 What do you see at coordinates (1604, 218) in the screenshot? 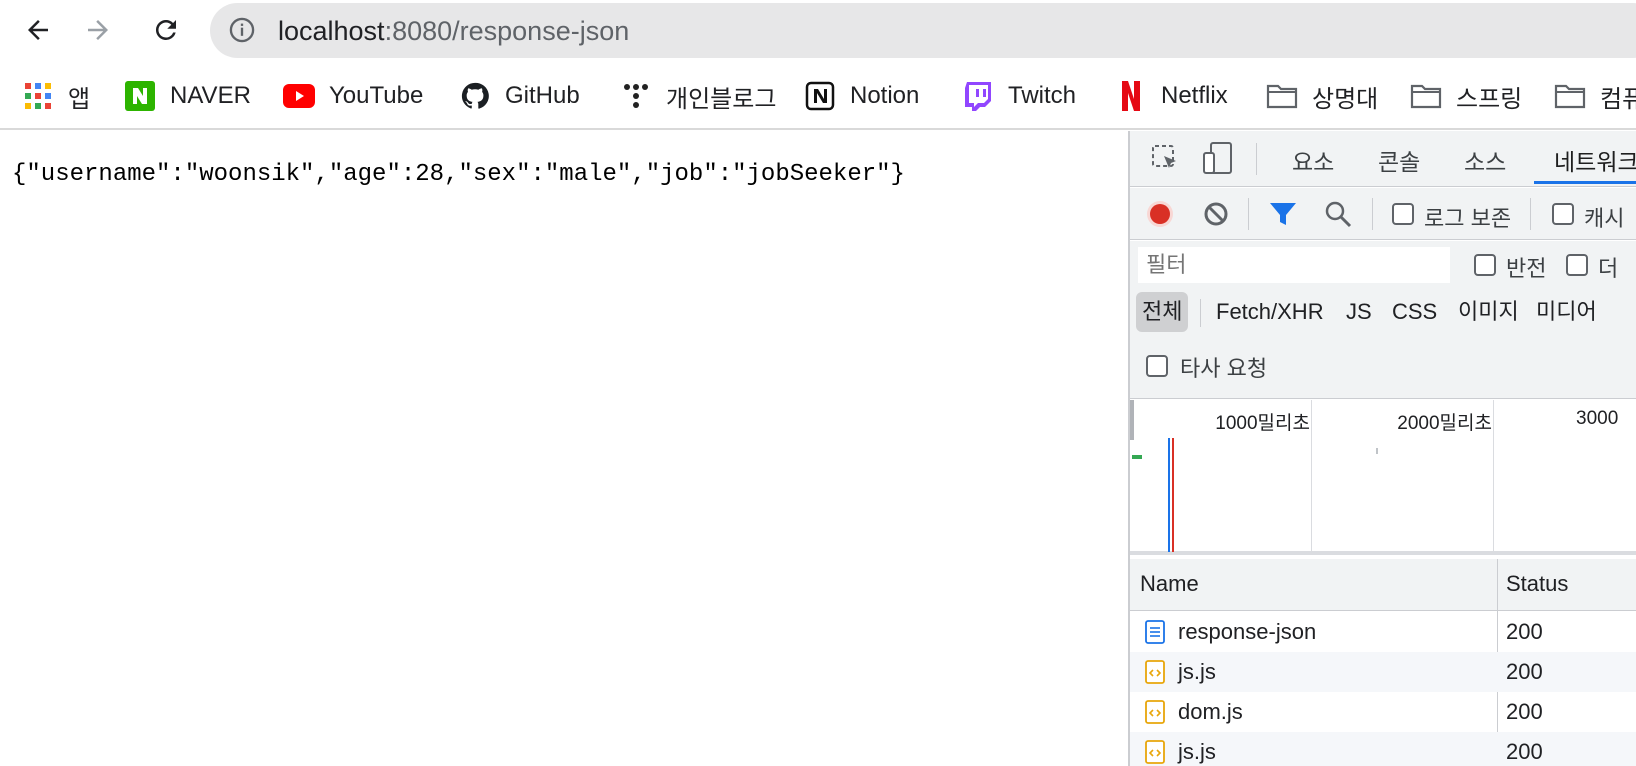
I see `disable-cache-label: 캐시` at bounding box center [1604, 218].